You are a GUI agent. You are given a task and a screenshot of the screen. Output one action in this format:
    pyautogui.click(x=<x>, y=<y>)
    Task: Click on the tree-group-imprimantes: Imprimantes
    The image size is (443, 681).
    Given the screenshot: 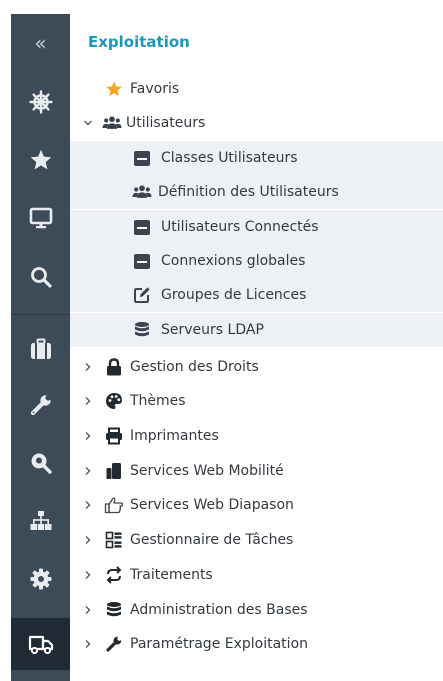 What is the action you would take?
    pyautogui.click(x=256, y=436)
    